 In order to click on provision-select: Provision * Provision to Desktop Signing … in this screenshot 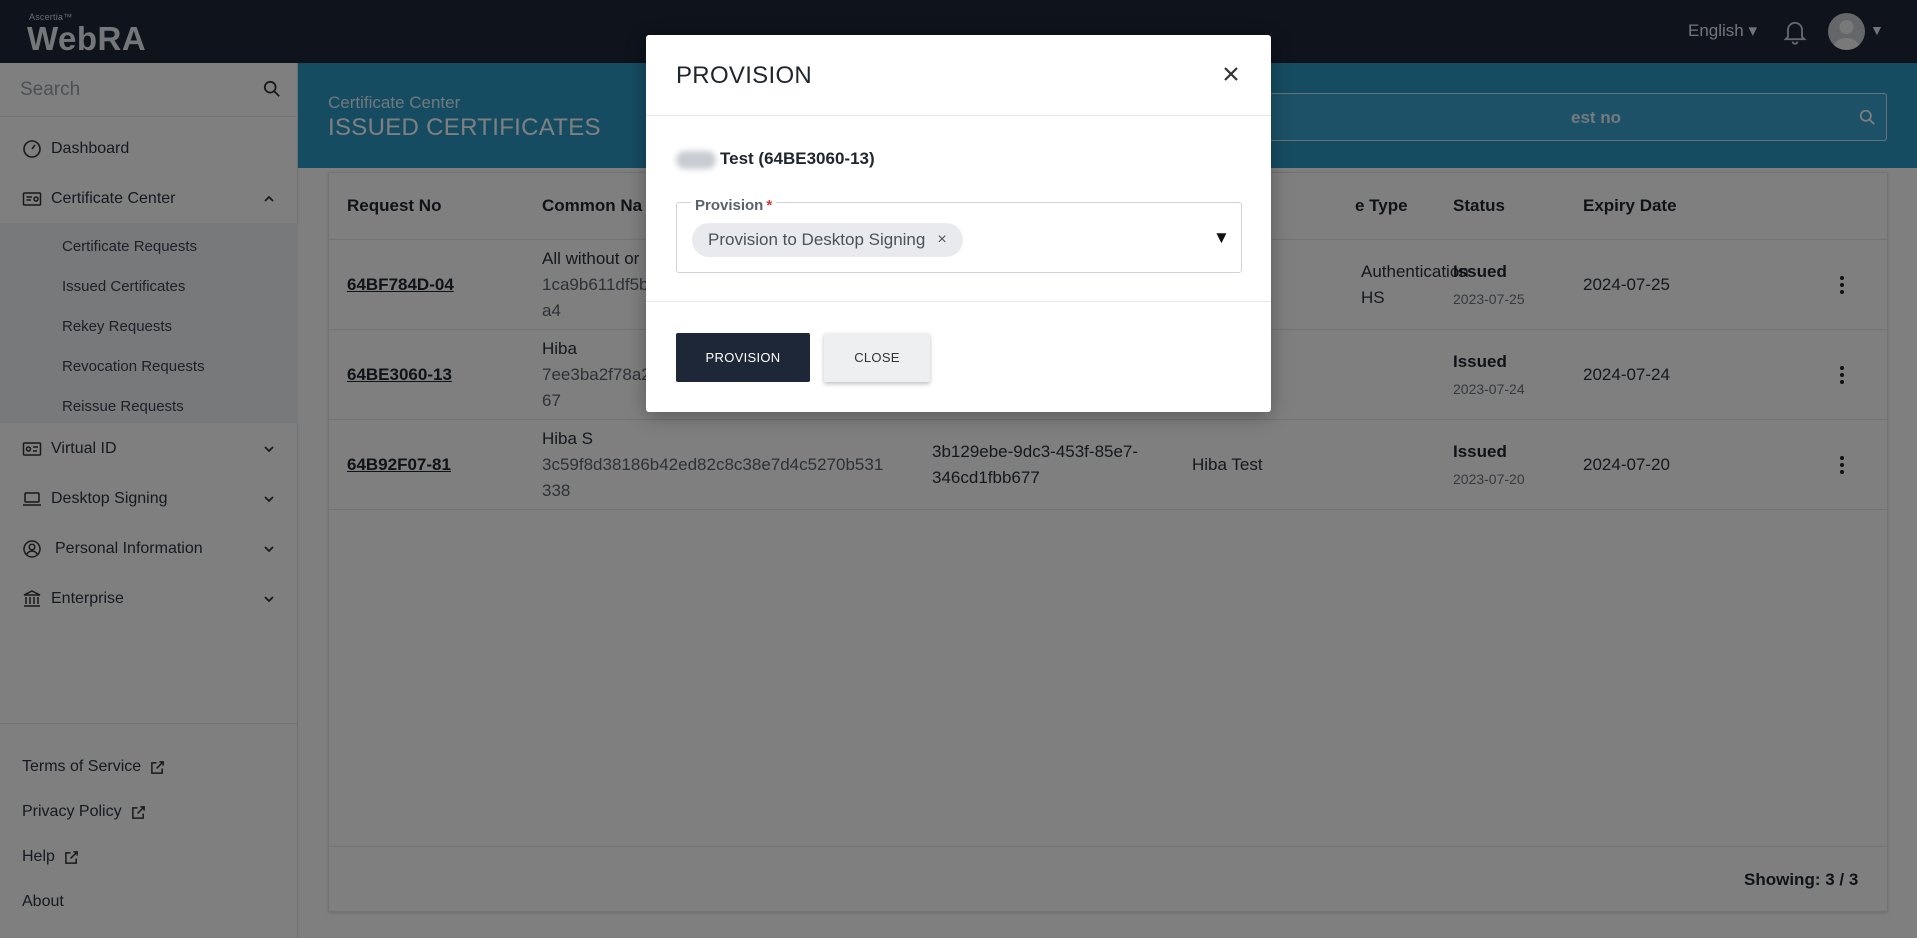, I will do `click(959, 235)`.